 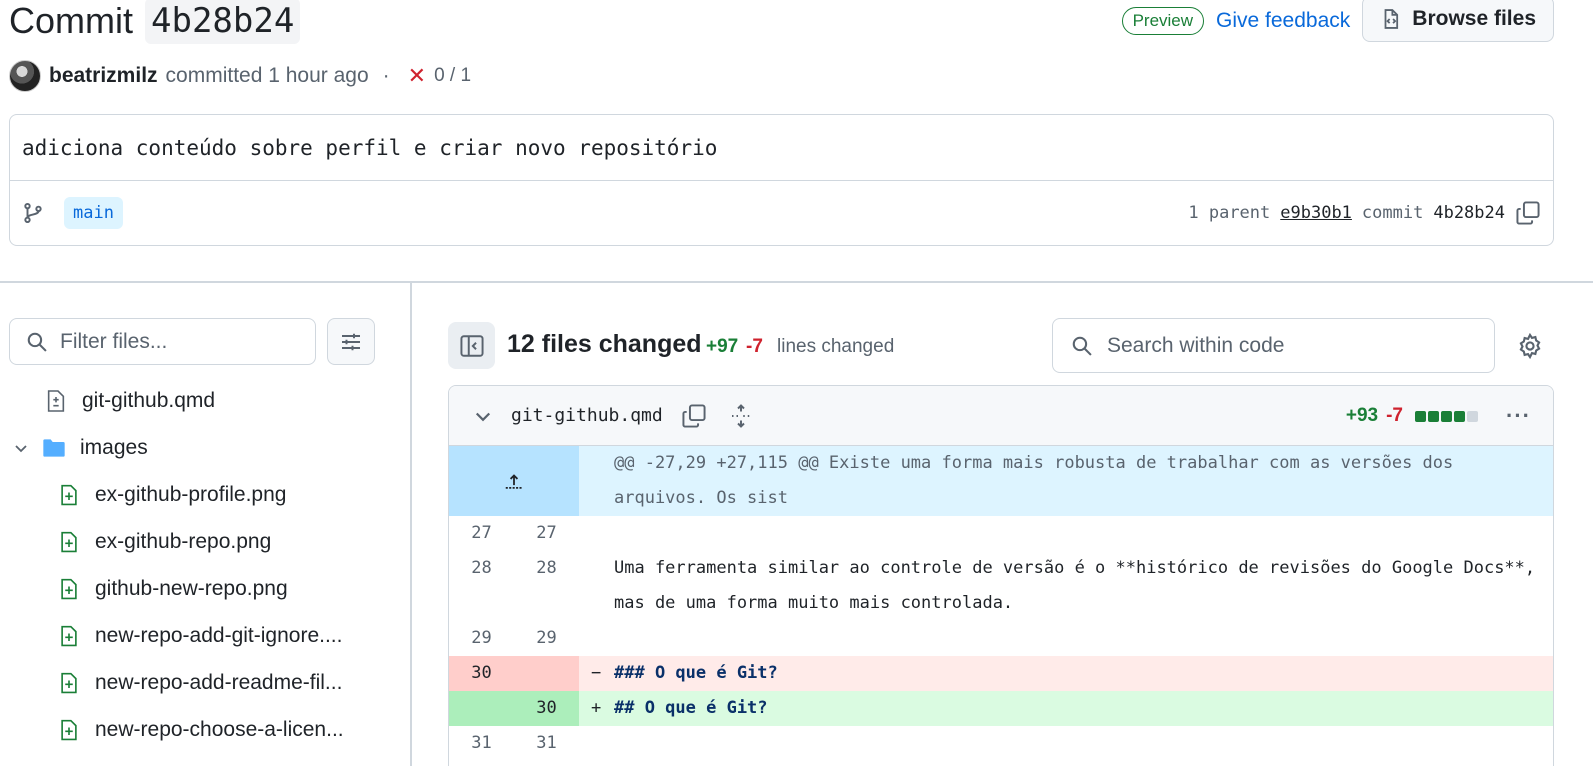 What do you see at coordinates (93, 213) in the screenshot?
I see `branch-pill: main` at bounding box center [93, 213].